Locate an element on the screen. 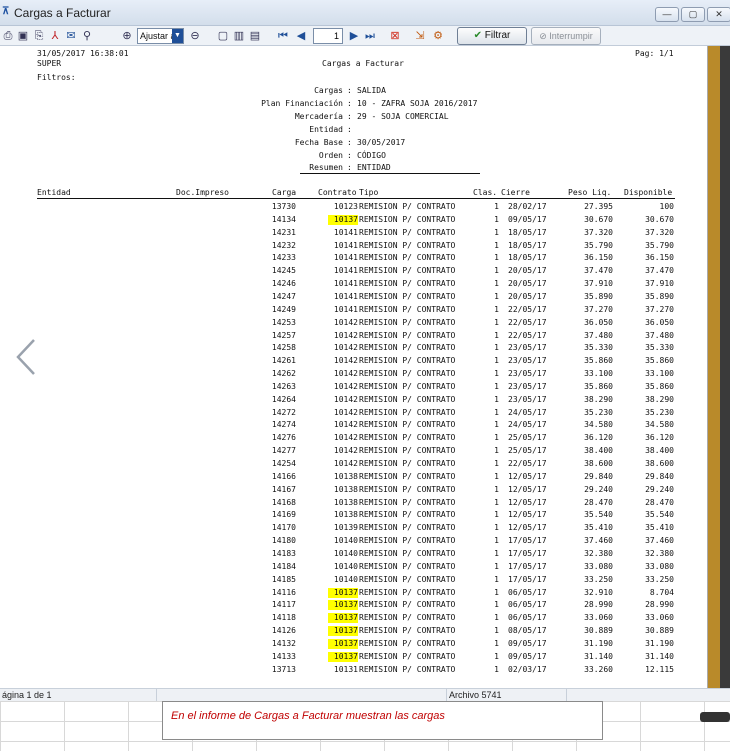 Image resolution: width=730 pixels, height=751 pixels. page-number-input: 1 is located at coordinates (328, 36).